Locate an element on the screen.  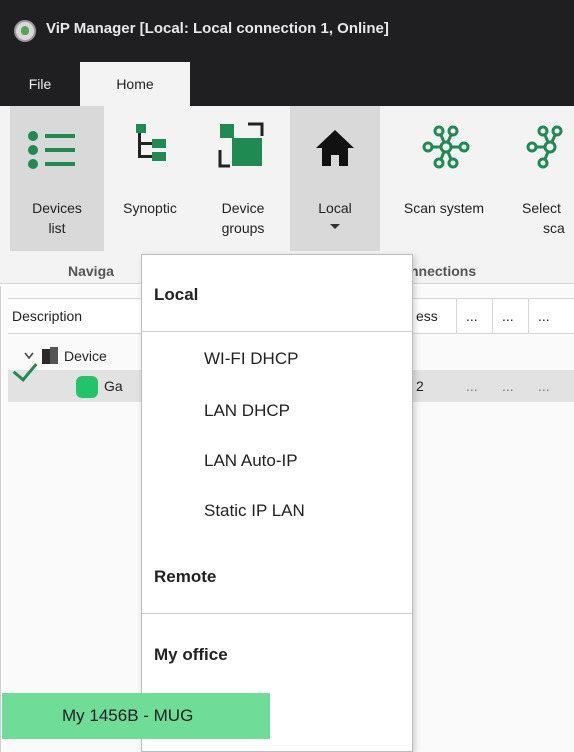
devices-list-label-1: Devices is located at coordinates (57, 208).